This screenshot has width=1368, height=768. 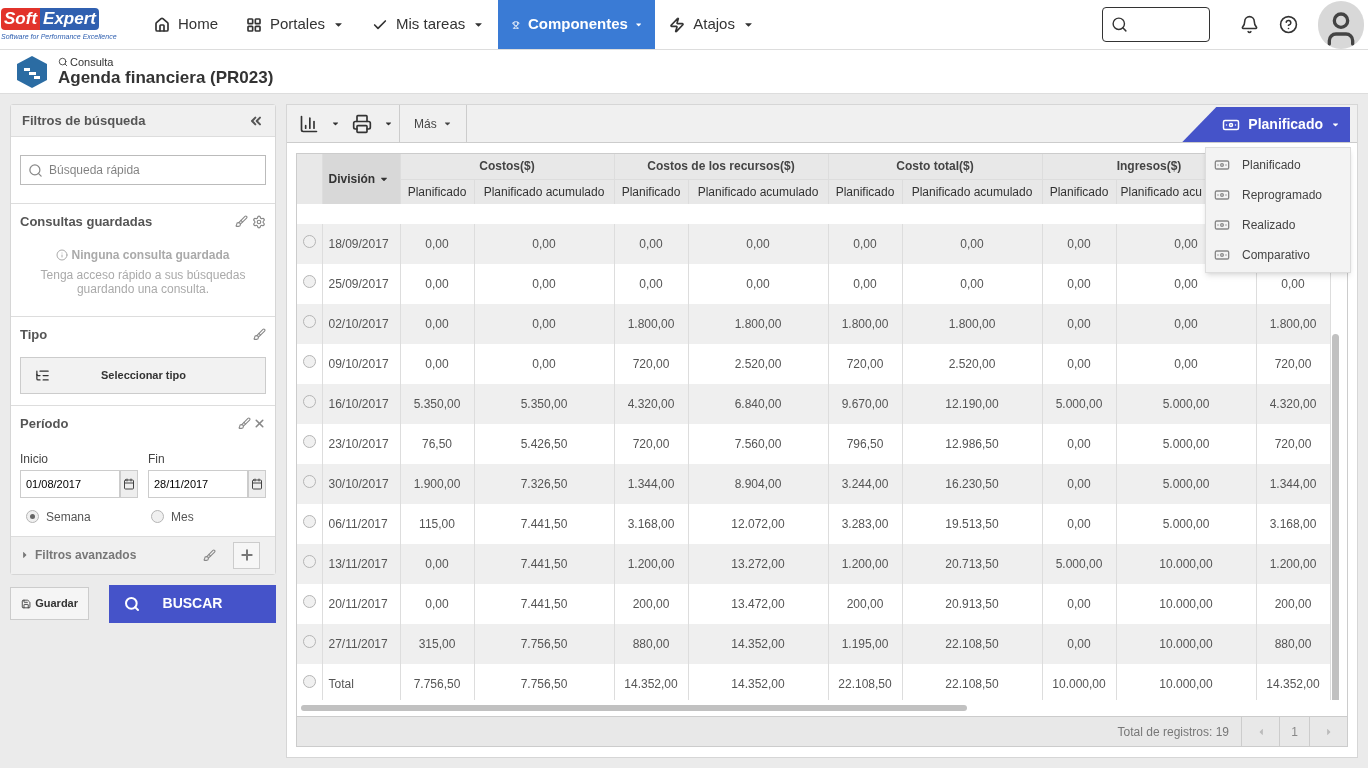 What do you see at coordinates (437, 484) in the screenshot?
I see `table-cell: 1.900,00` at bounding box center [437, 484].